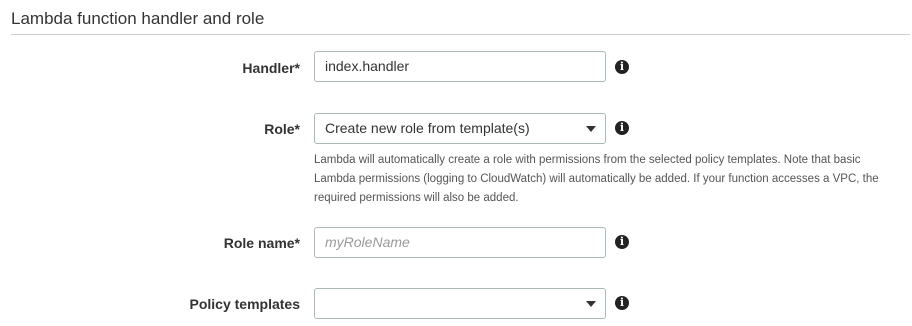 This screenshot has width=912, height=326. What do you see at coordinates (138, 18) in the screenshot?
I see `section-title: Lambda function handler and role` at bounding box center [138, 18].